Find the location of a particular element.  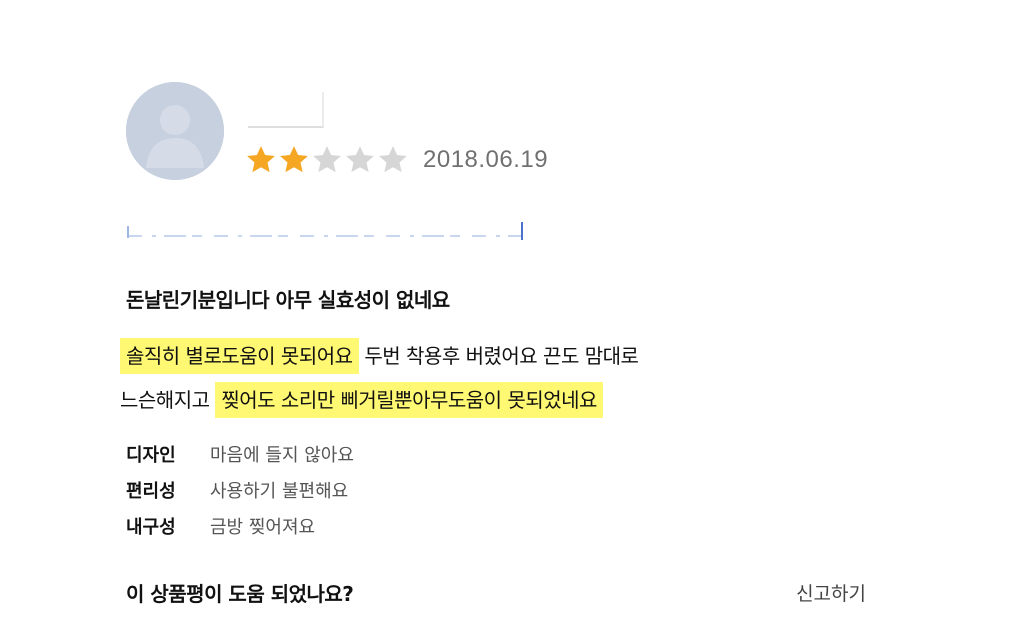

review-text: 두번 착용후 버렸어요 끈도 맘대로 is located at coordinates (498, 356).